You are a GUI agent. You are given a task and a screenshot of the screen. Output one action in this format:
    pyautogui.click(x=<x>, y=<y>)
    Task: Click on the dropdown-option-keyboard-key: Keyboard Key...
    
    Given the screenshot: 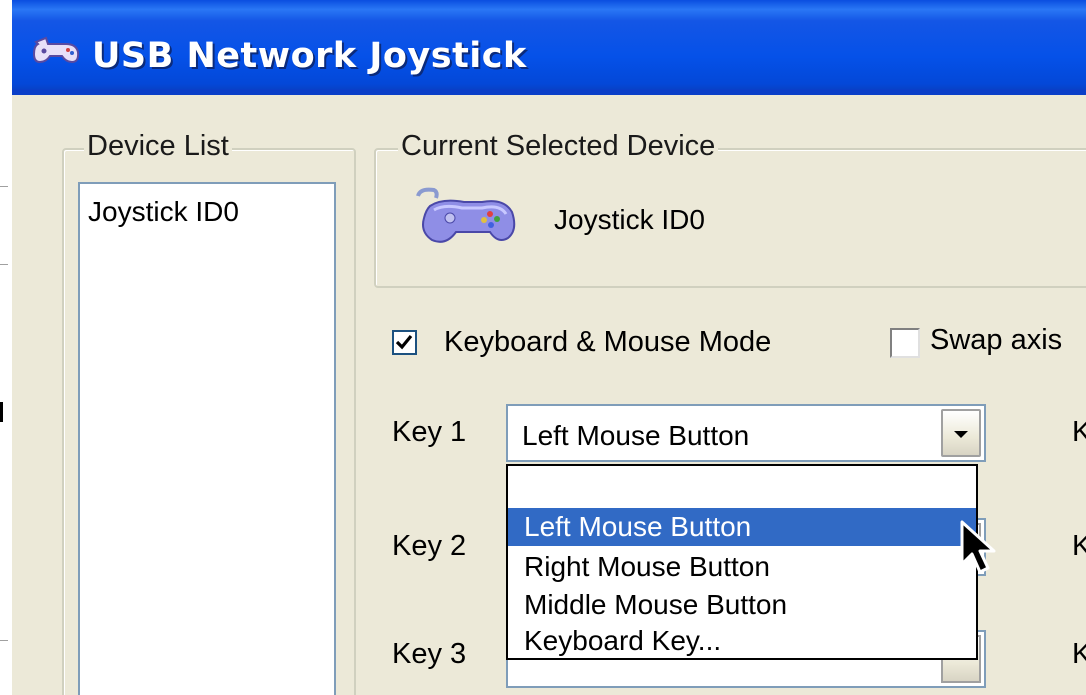 What is the action you would take?
    pyautogui.click(x=742, y=641)
    